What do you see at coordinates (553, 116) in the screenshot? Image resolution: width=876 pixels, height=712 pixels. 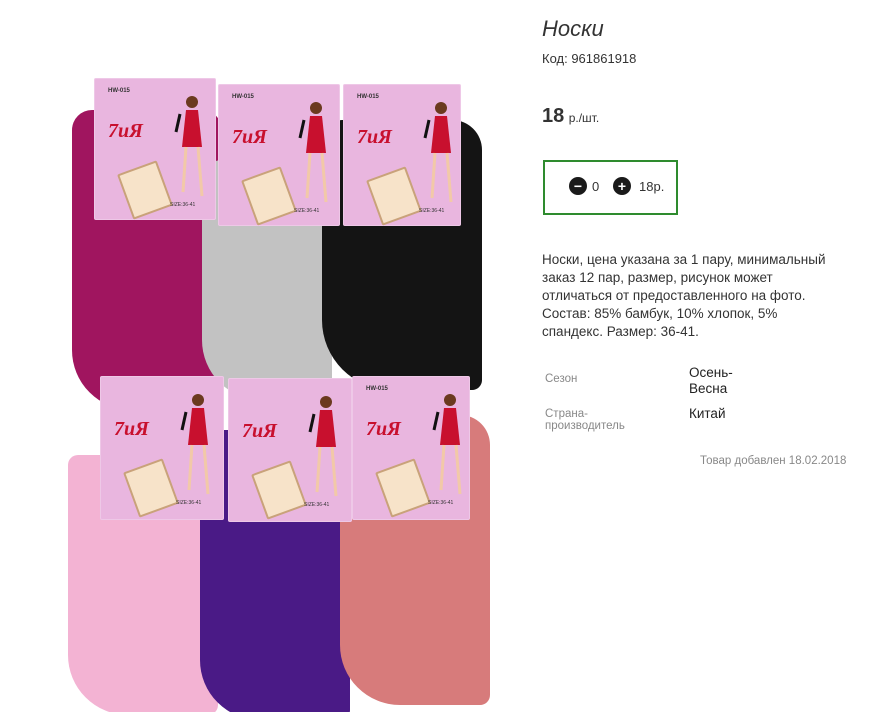 I see `price-value: 18` at bounding box center [553, 116].